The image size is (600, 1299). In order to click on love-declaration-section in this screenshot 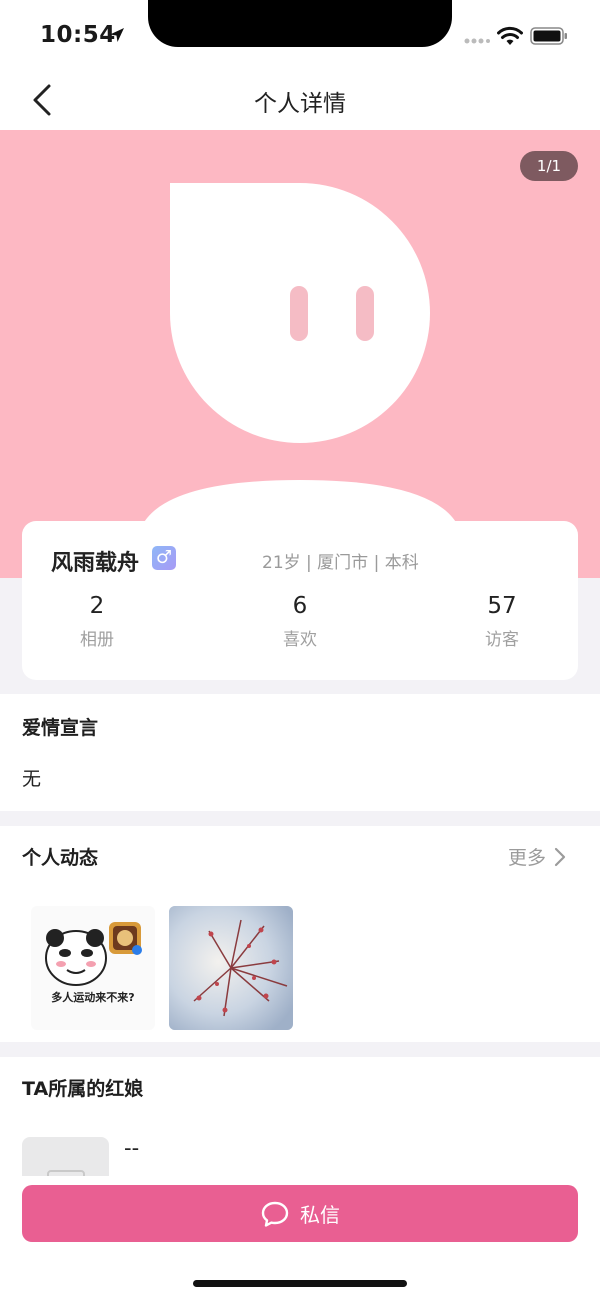, I will do `click(300, 752)`.